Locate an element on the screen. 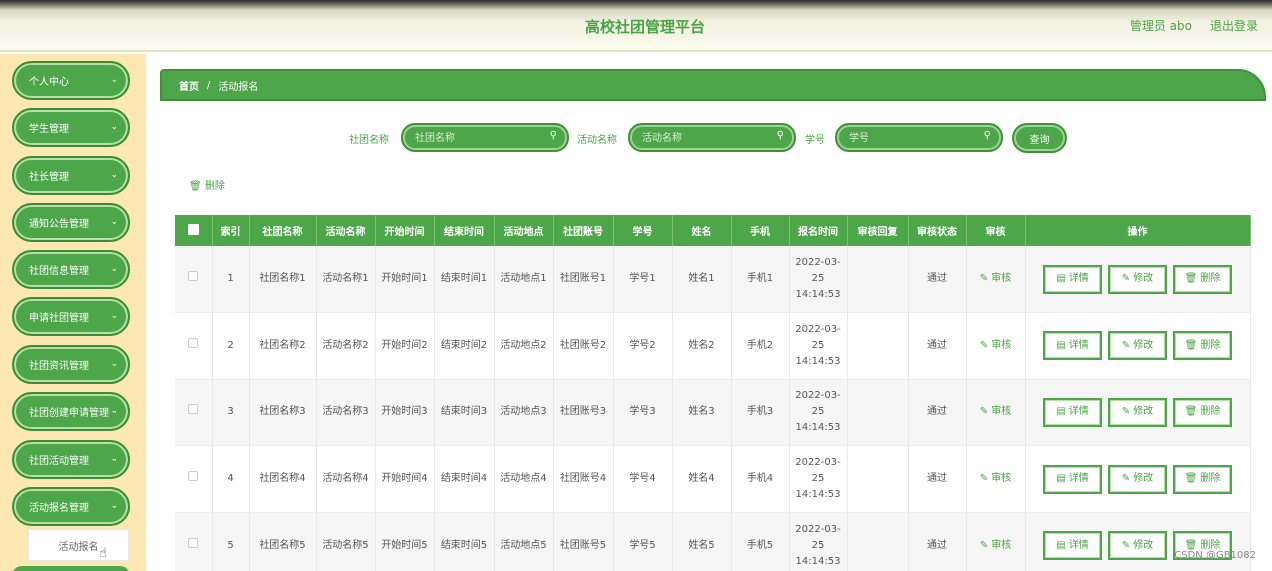  sidebar-item-6: 申请社团管理 ⌄ is located at coordinates (71, 316).